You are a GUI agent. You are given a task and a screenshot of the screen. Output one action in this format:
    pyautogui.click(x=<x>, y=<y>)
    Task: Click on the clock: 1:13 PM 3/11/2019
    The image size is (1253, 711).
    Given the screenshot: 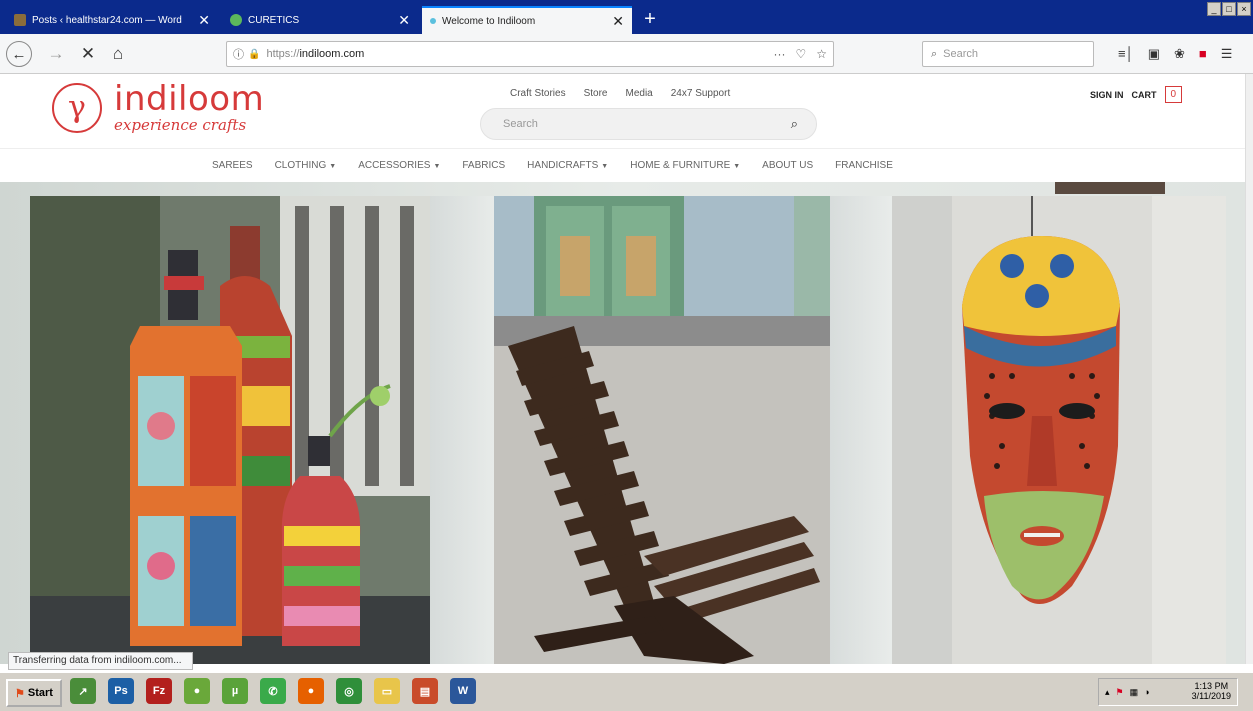 What is the action you would take?
    pyautogui.click(x=1211, y=691)
    